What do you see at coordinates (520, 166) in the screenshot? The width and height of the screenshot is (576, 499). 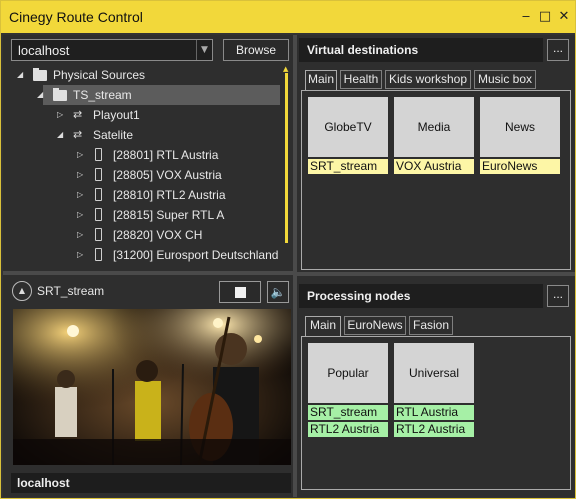 I see `assigned-source-tag: EuroNews` at bounding box center [520, 166].